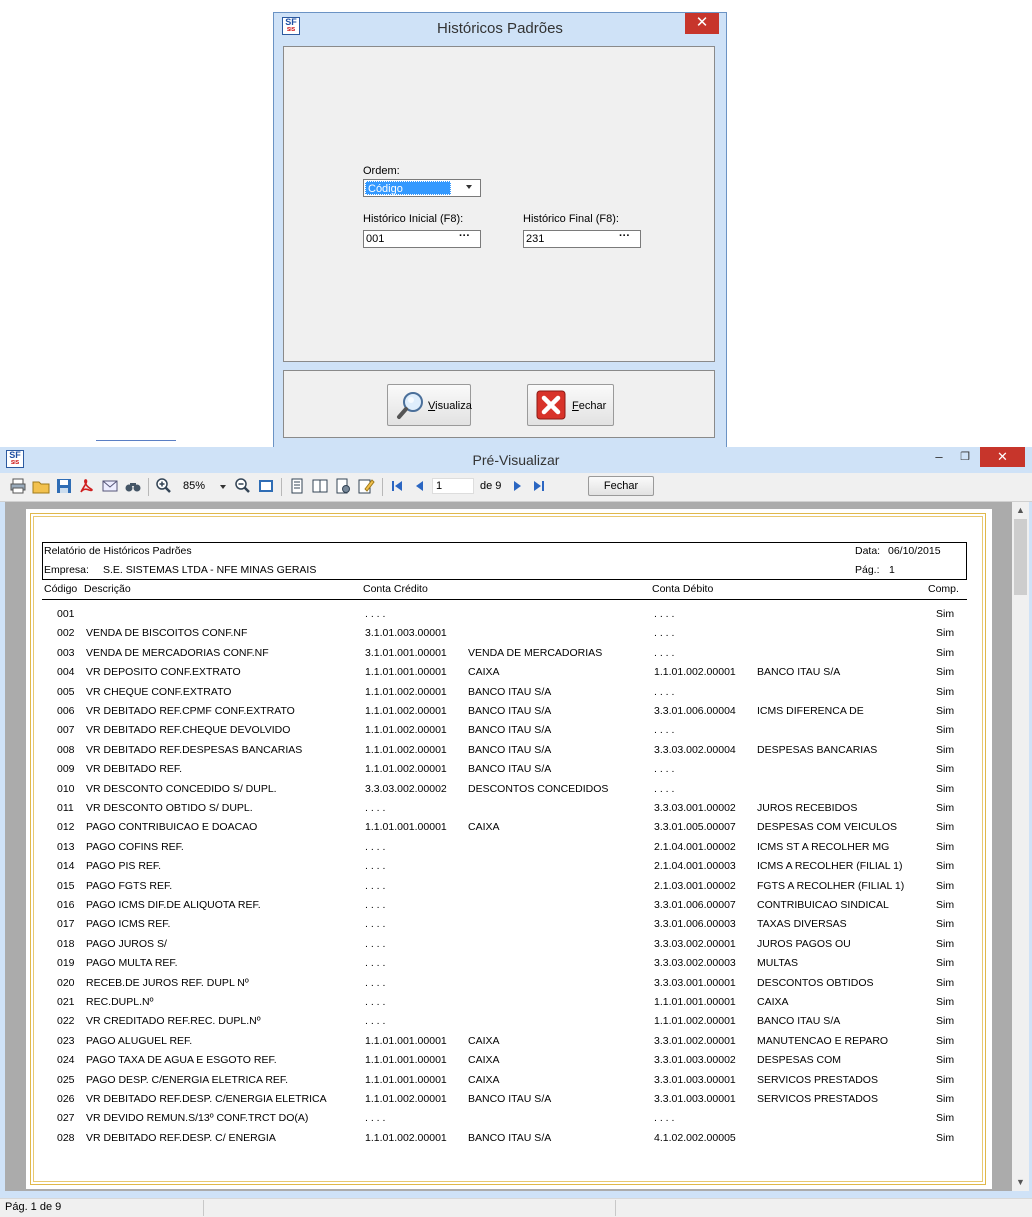  What do you see at coordinates (66, 1099) in the screenshot?
I see `cell-codigo: 026` at bounding box center [66, 1099].